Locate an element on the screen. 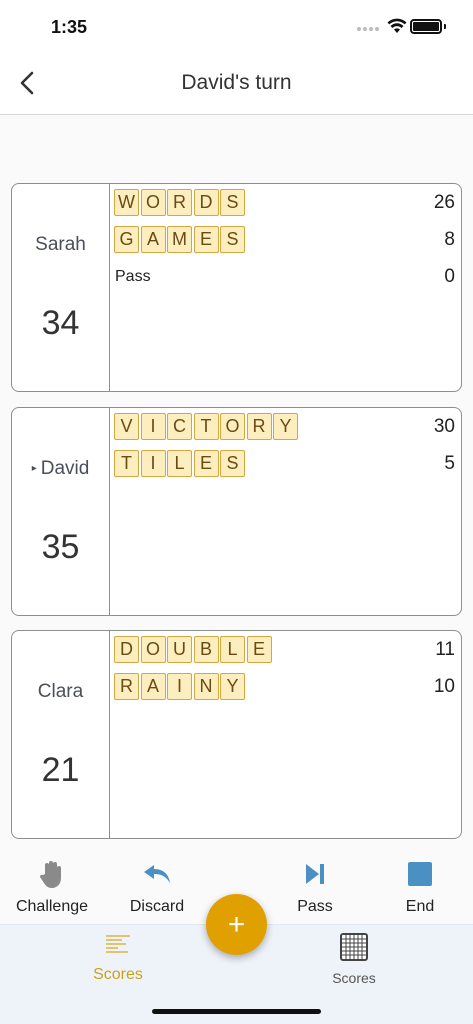 The image size is (473, 1024). play-list: DOUBLE 11 RAINY 10 is located at coordinates (284, 672).